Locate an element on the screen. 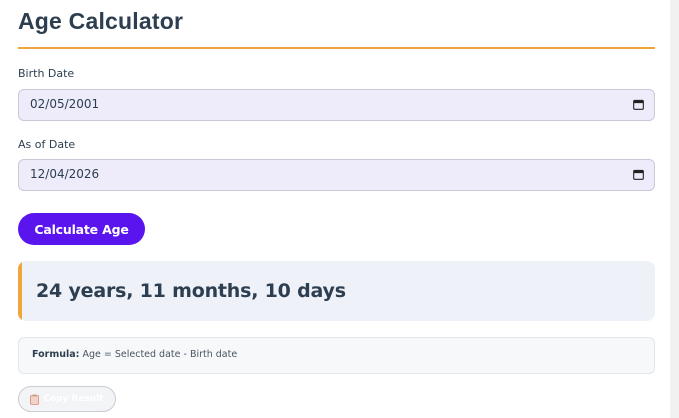  clipboard-icon is located at coordinates (35, 399).